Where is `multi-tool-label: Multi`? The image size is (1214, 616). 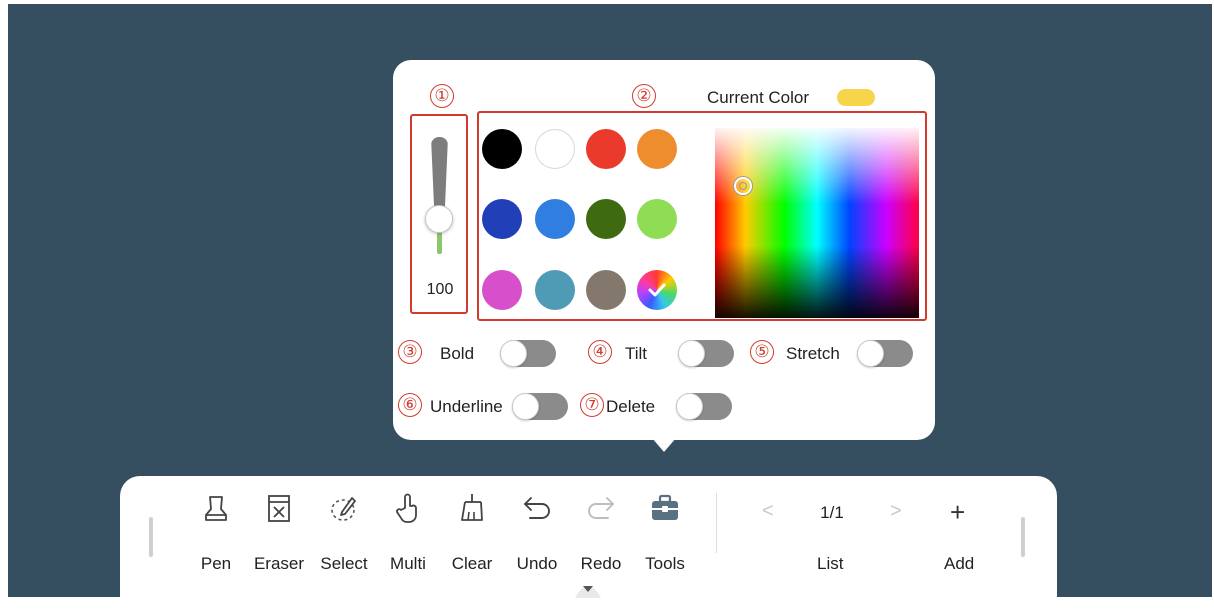
multi-tool-label: Multi is located at coordinates (408, 563).